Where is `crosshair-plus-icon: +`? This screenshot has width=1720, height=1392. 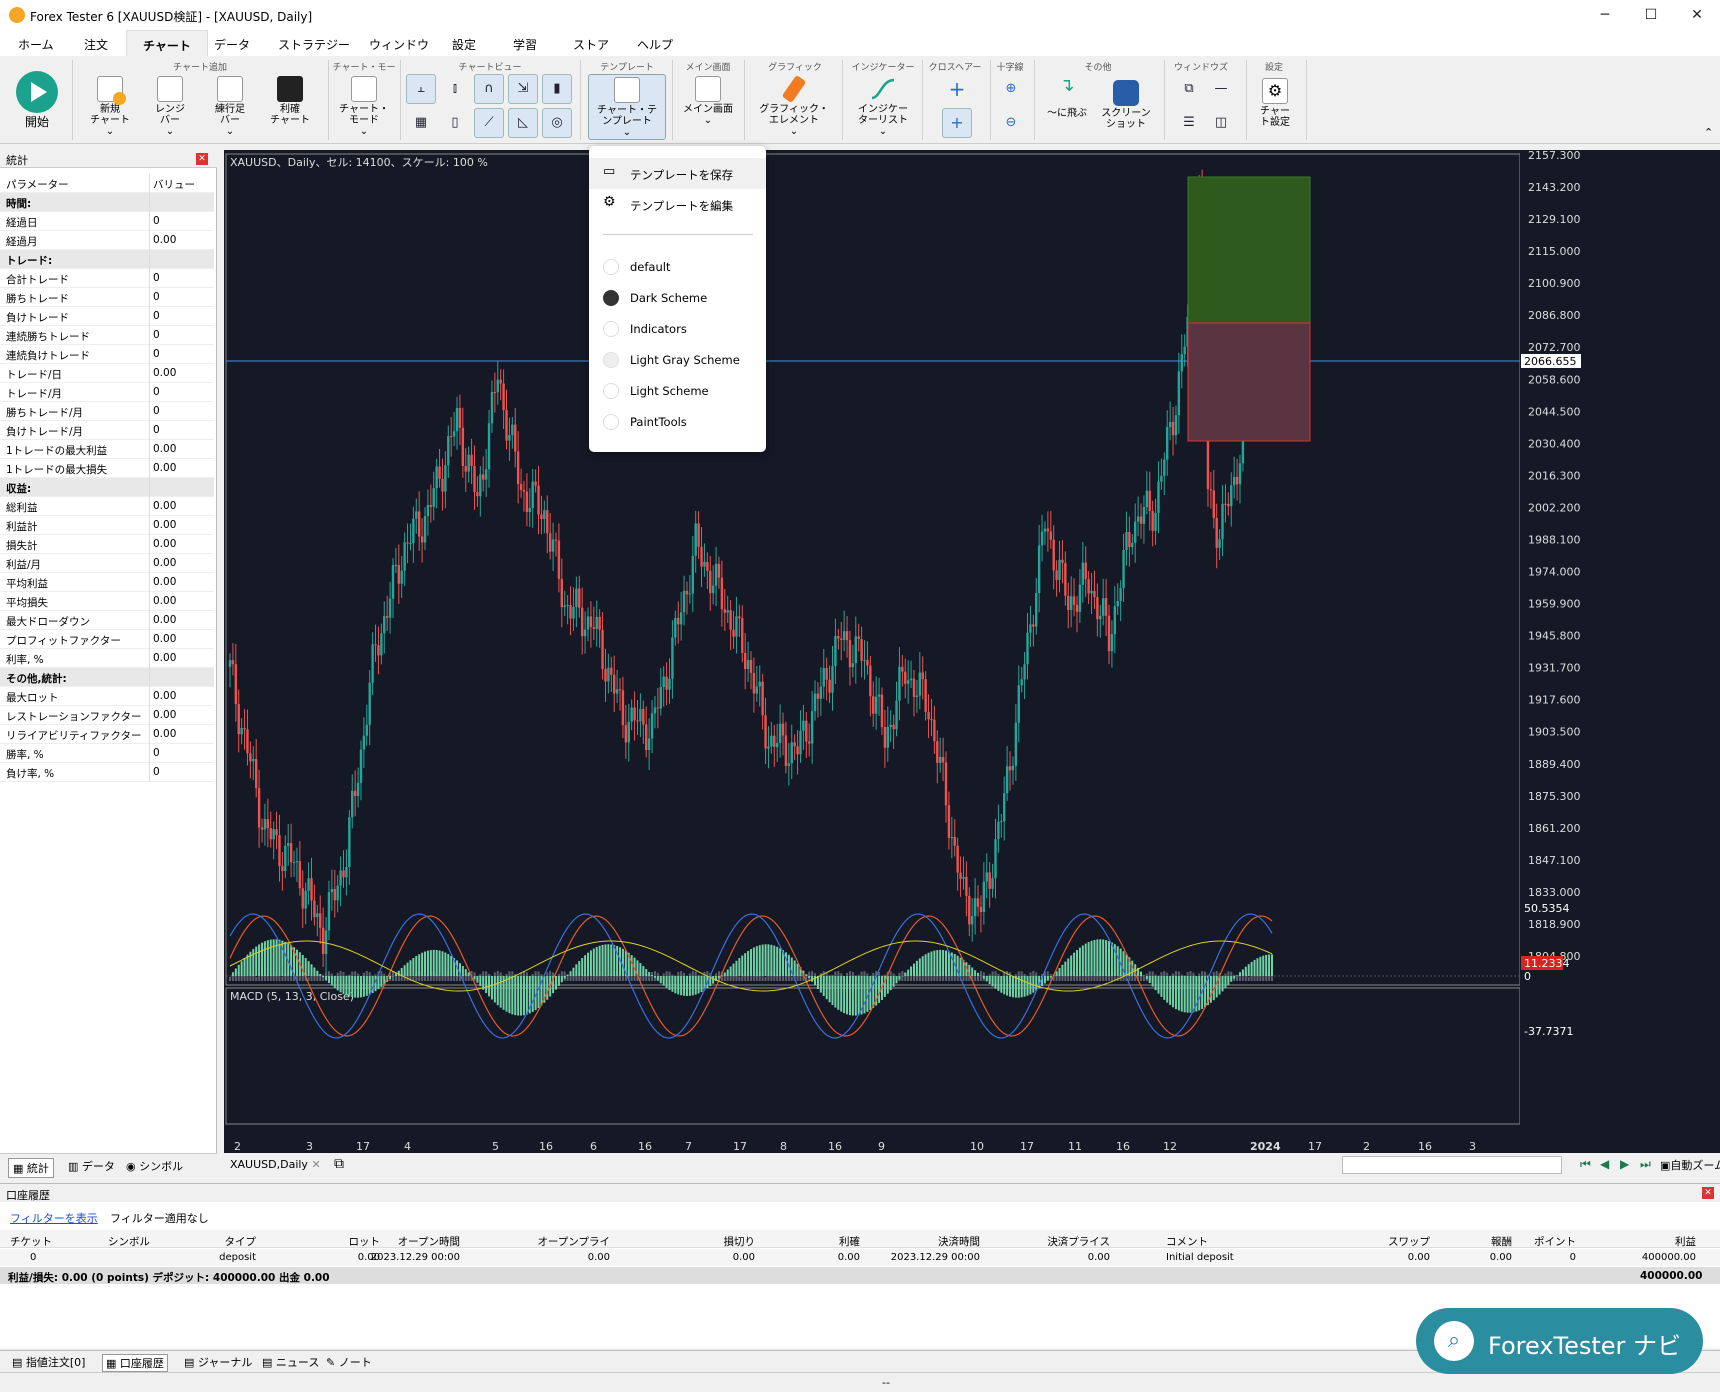
crosshair-plus-icon: + is located at coordinates (957, 123).